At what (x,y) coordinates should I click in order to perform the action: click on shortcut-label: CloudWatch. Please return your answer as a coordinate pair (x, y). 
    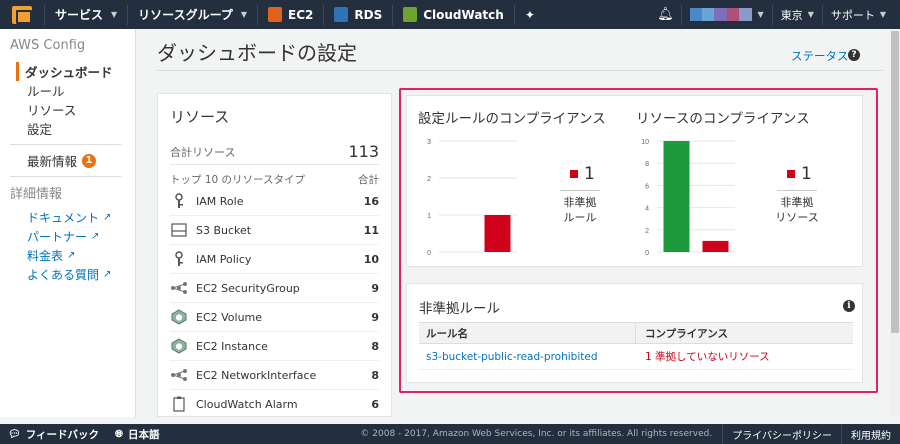
    Looking at the image, I should click on (463, 14).